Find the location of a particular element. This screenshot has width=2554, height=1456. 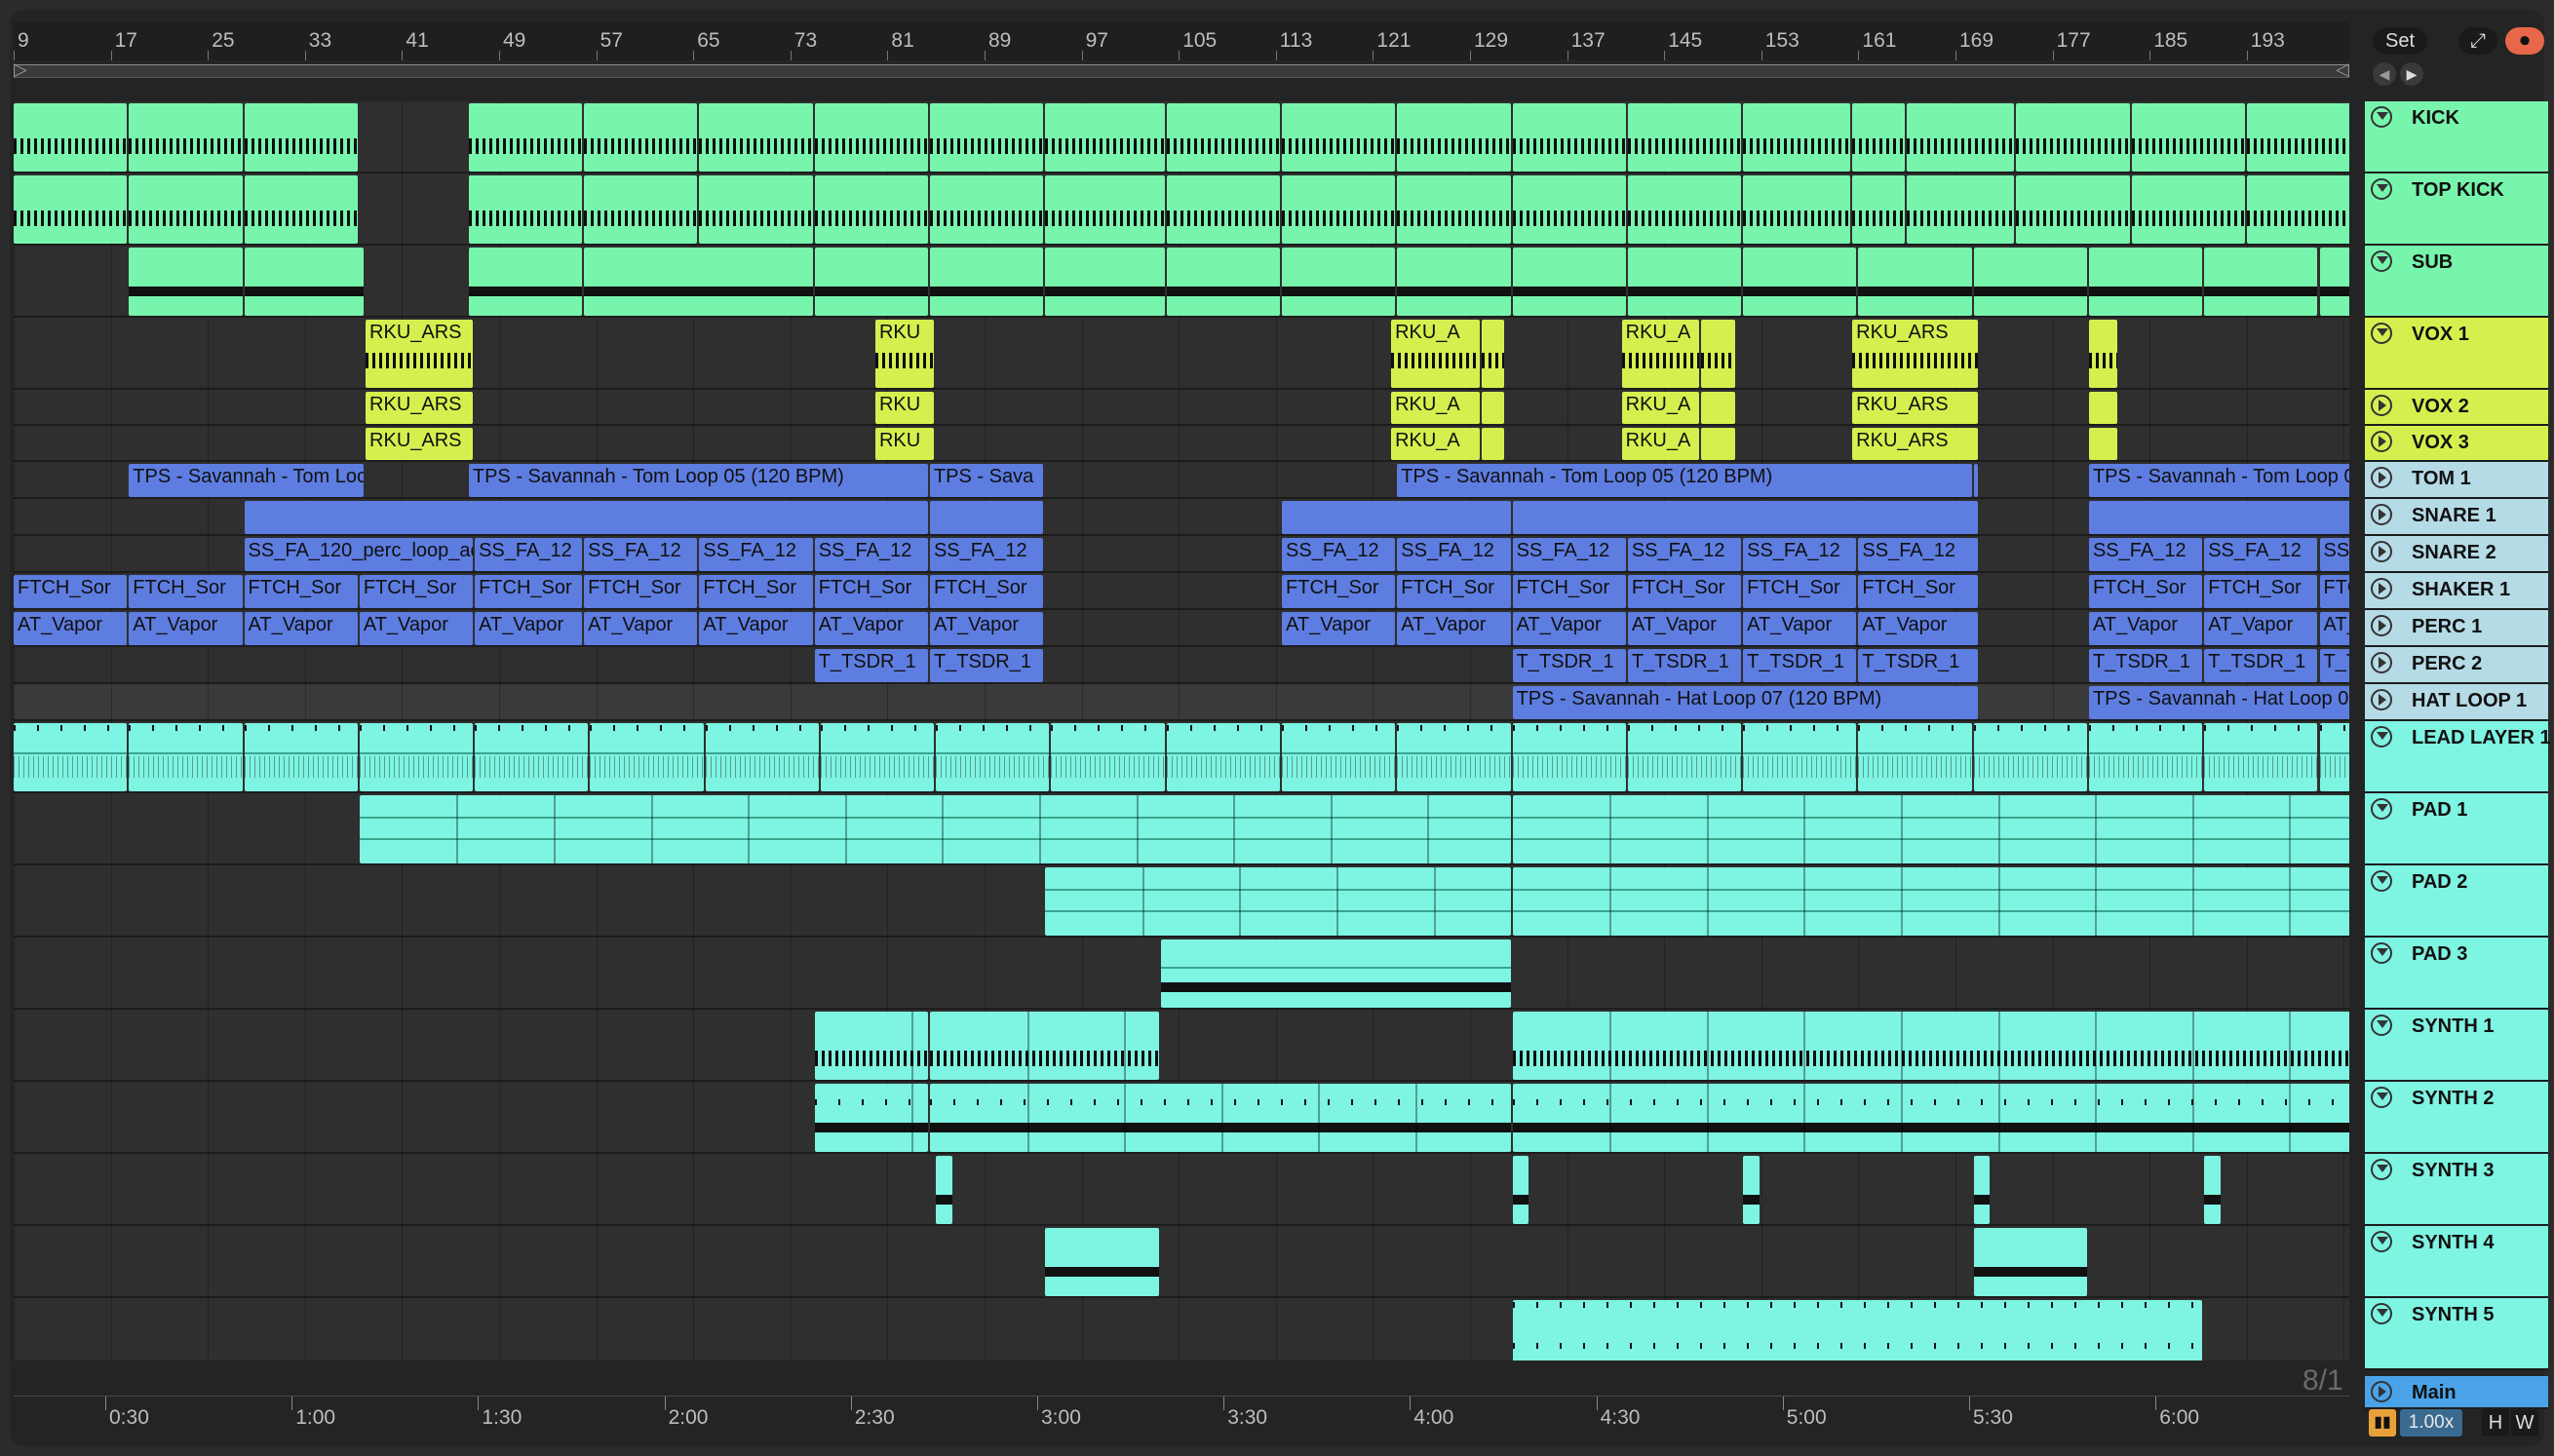

track-header-synth-5: SYNTH 5 is located at coordinates (2456, 1334).